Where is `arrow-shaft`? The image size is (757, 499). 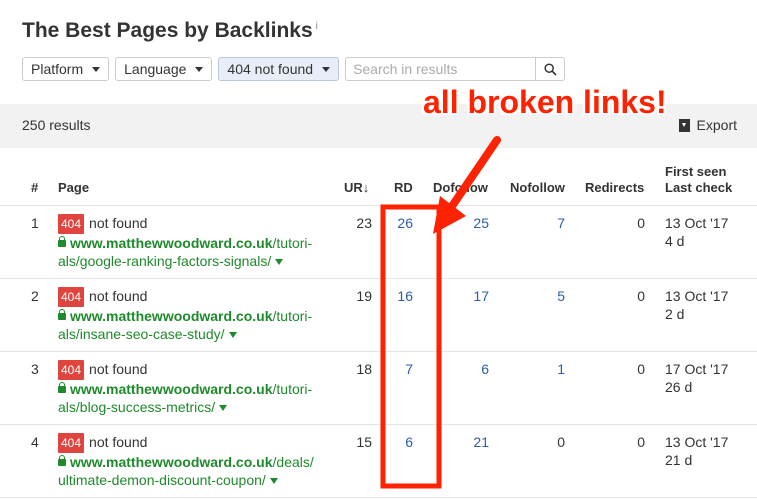 arrow-shaft is located at coordinates (471, 177).